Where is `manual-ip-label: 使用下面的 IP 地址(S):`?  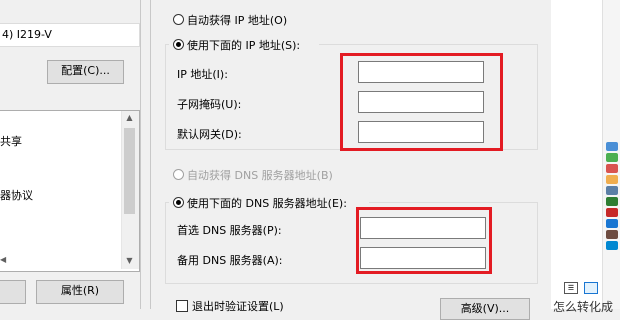 manual-ip-label: 使用下面的 IP 地址(S): is located at coordinates (243, 45).